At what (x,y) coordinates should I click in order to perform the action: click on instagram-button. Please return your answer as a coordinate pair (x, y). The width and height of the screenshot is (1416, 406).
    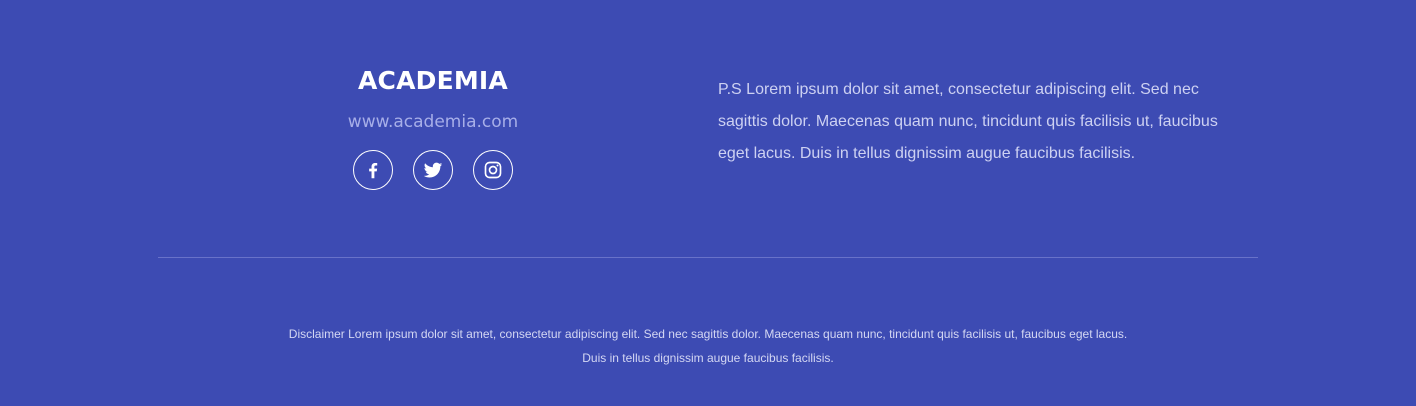
    Looking at the image, I should click on (493, 170).